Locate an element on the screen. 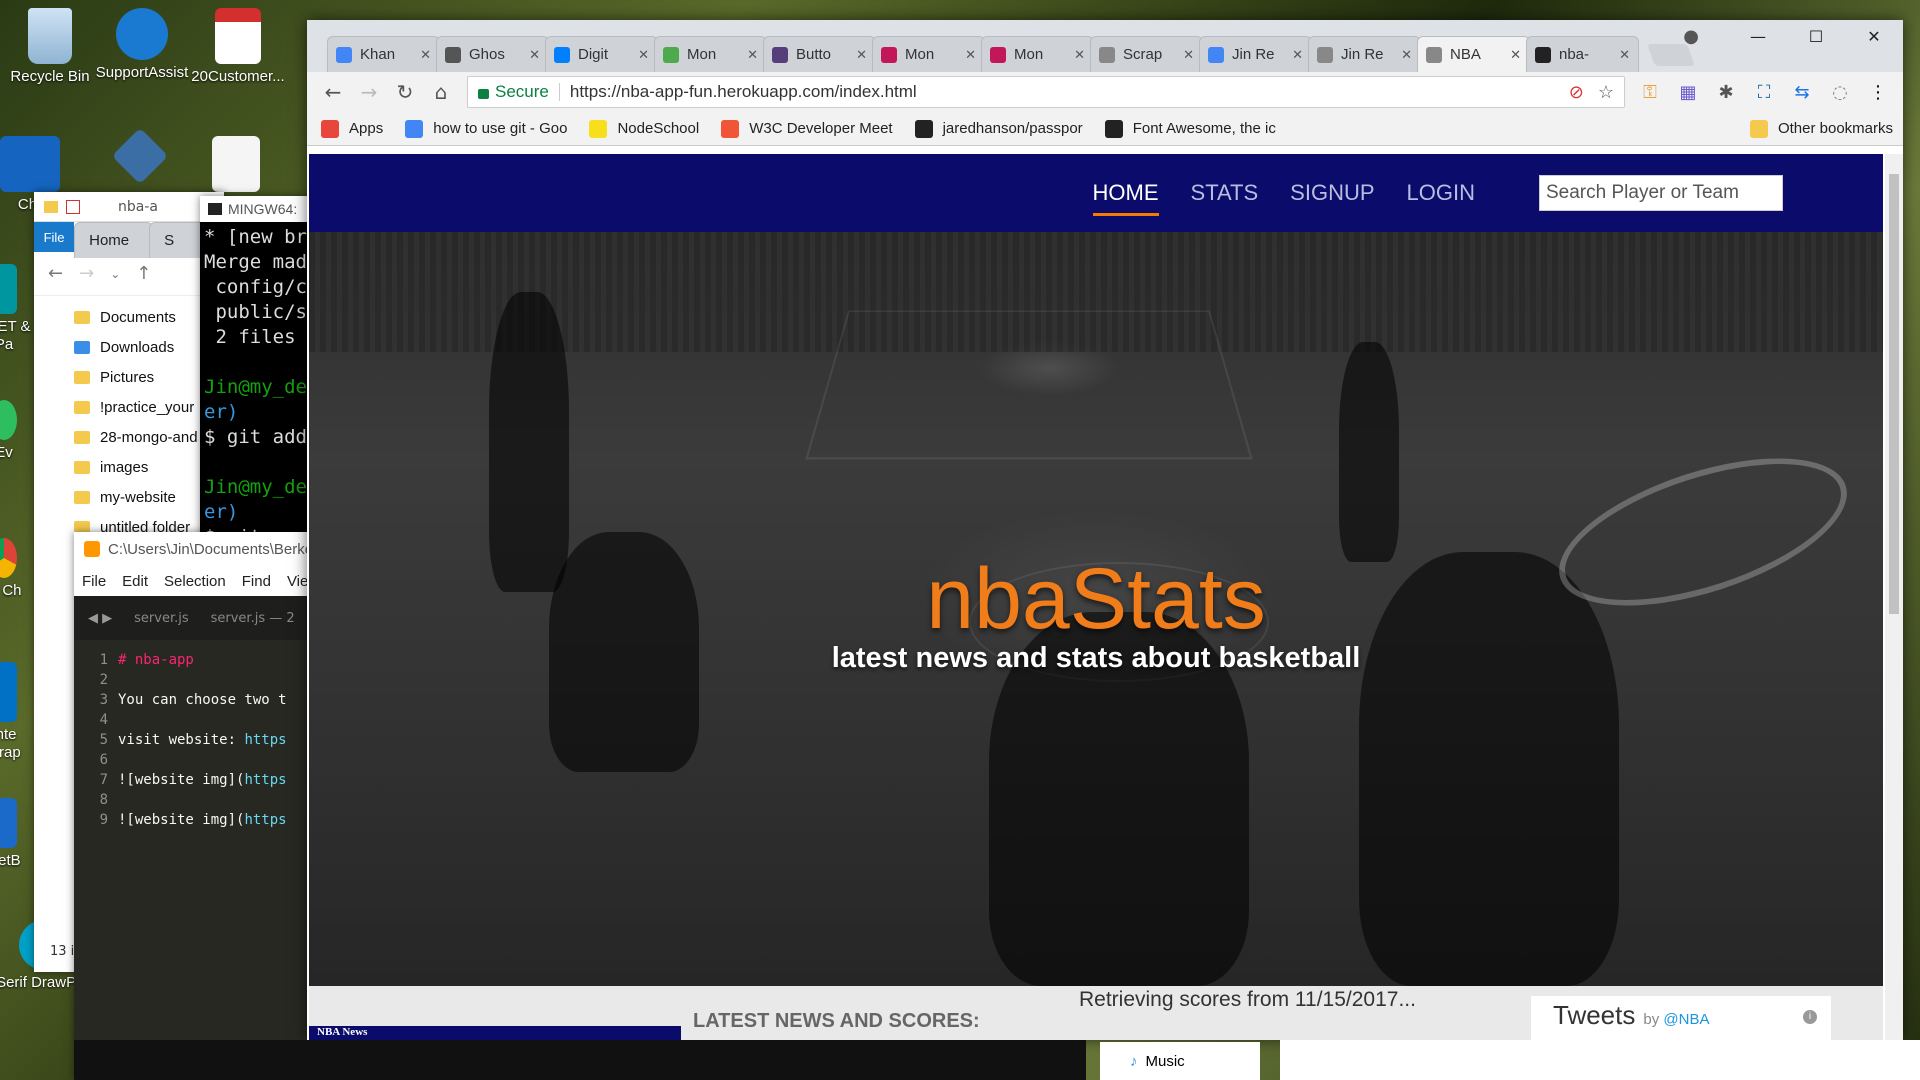  chrome-shortcut-icon: G Ch is located at coordinates (17, 569).